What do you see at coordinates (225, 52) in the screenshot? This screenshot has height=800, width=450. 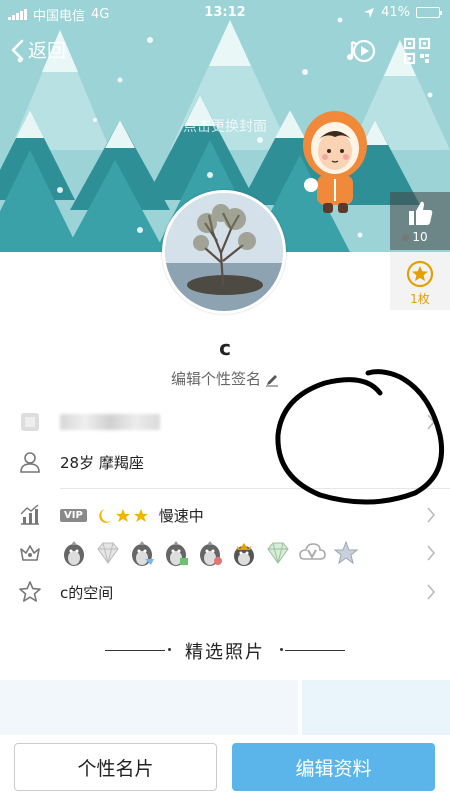 I see `nav-bar: 返回` at bounding box center [225, 52].